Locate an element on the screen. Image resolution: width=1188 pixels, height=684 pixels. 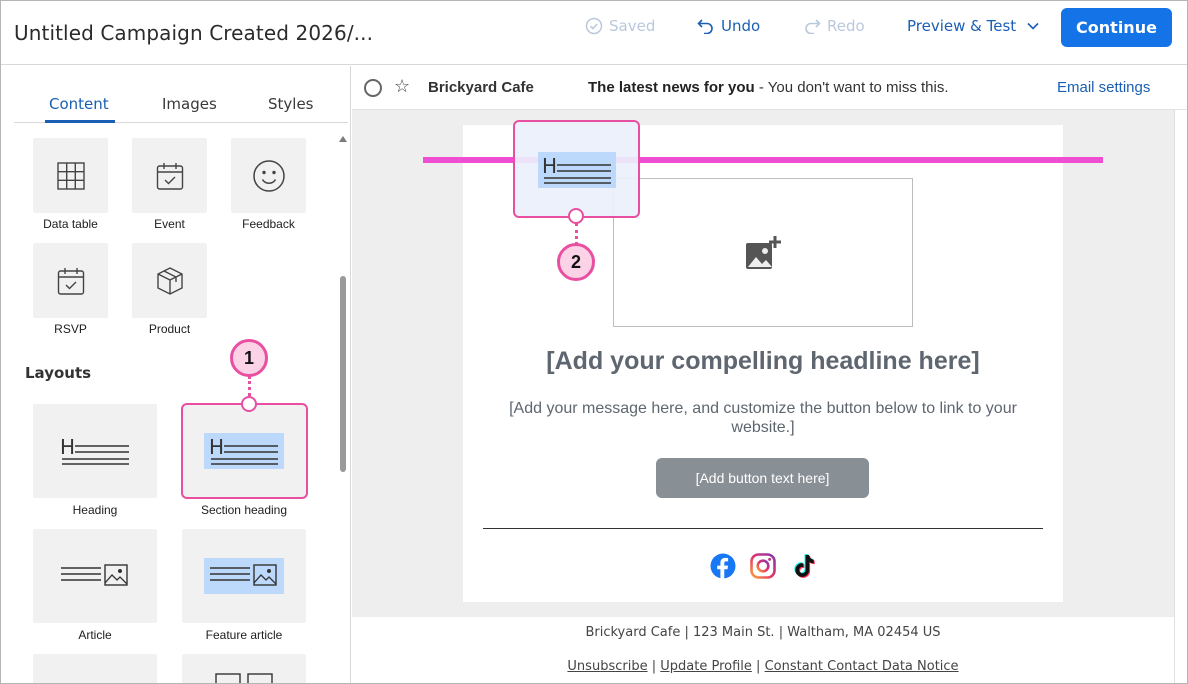
subject-text: The latest news for you is located at coordinates (671, 87).